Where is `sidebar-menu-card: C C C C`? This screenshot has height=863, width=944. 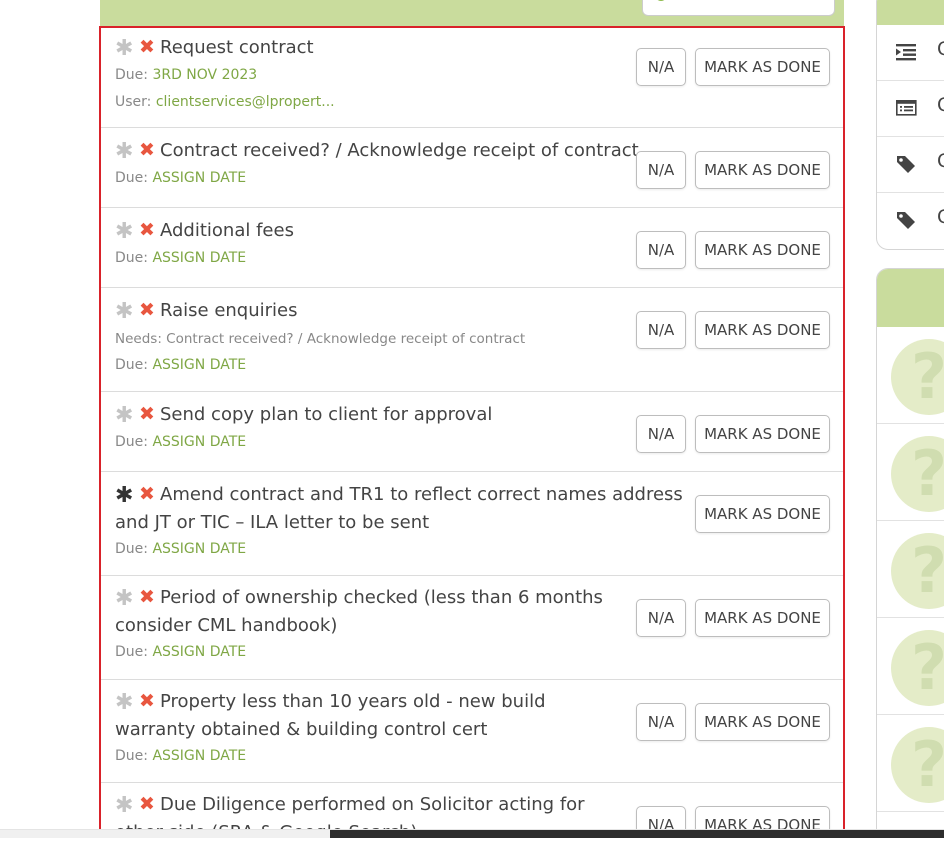
sidebar-menu-card: C C C C is located at coordinates (910, 125).